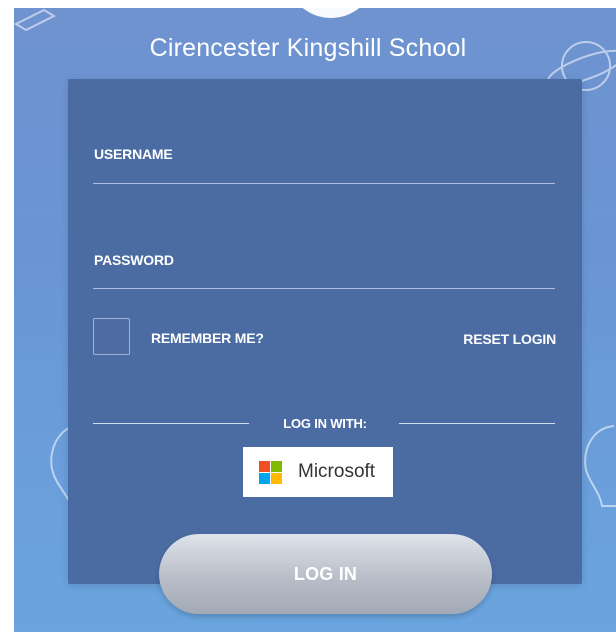 This screenshot has width=616, height=632. I want to click on divider-right, so click(477, 423).